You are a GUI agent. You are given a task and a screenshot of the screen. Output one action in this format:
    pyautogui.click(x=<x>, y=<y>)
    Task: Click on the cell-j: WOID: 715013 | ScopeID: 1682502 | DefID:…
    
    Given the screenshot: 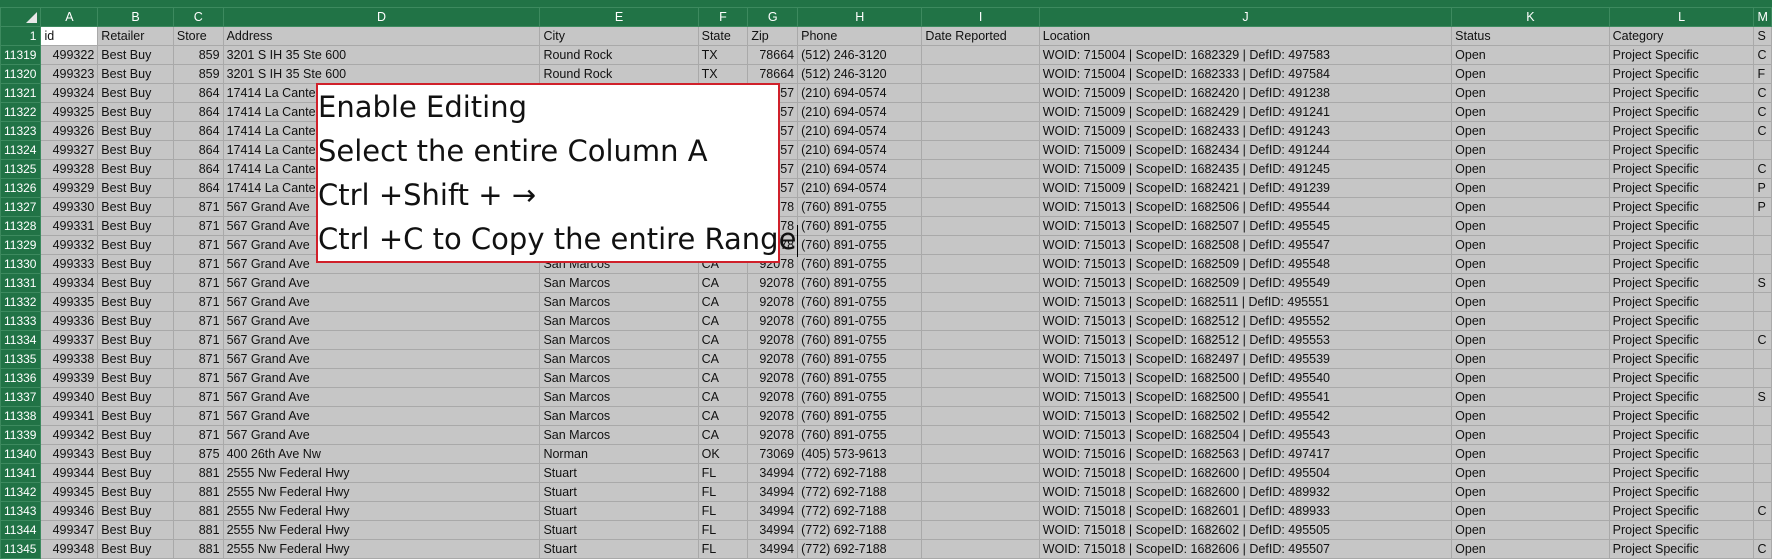 What is the action you would take?
    pyautogui.click(x=1245, y=416)
    